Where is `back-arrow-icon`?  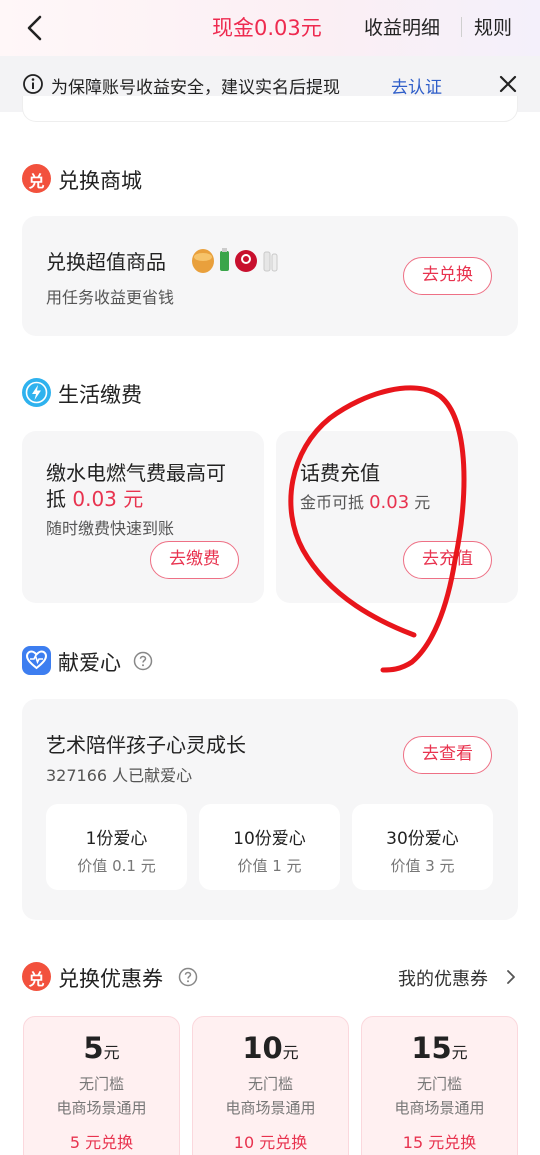
back-arrow-icon is located at coordinates (36, 28).